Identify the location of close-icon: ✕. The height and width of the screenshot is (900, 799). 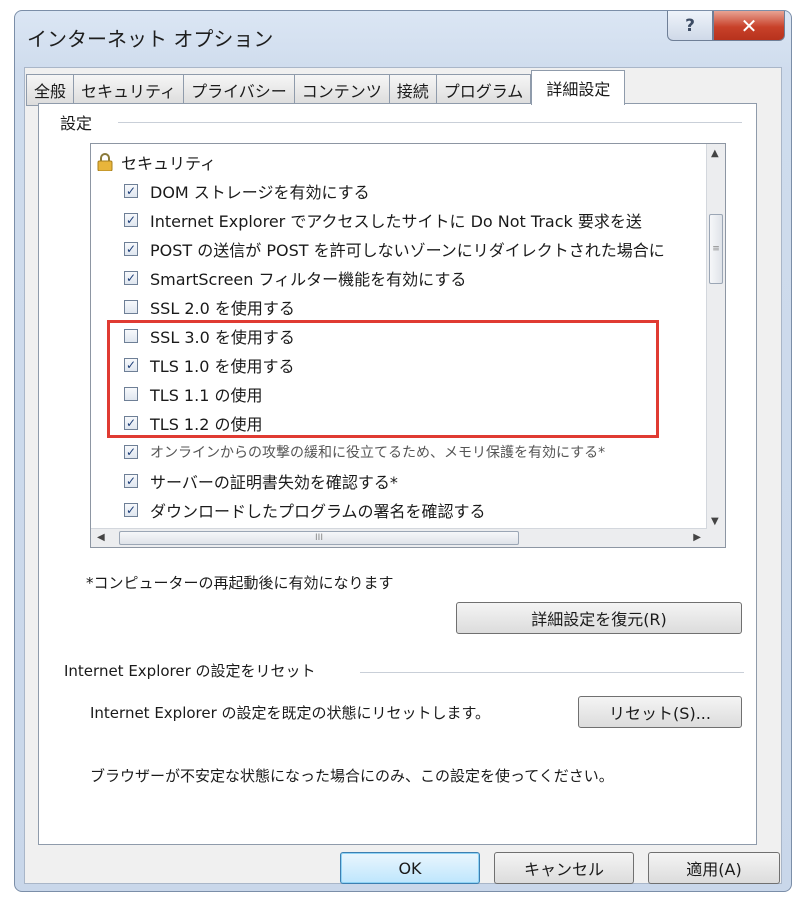
(749, 25).